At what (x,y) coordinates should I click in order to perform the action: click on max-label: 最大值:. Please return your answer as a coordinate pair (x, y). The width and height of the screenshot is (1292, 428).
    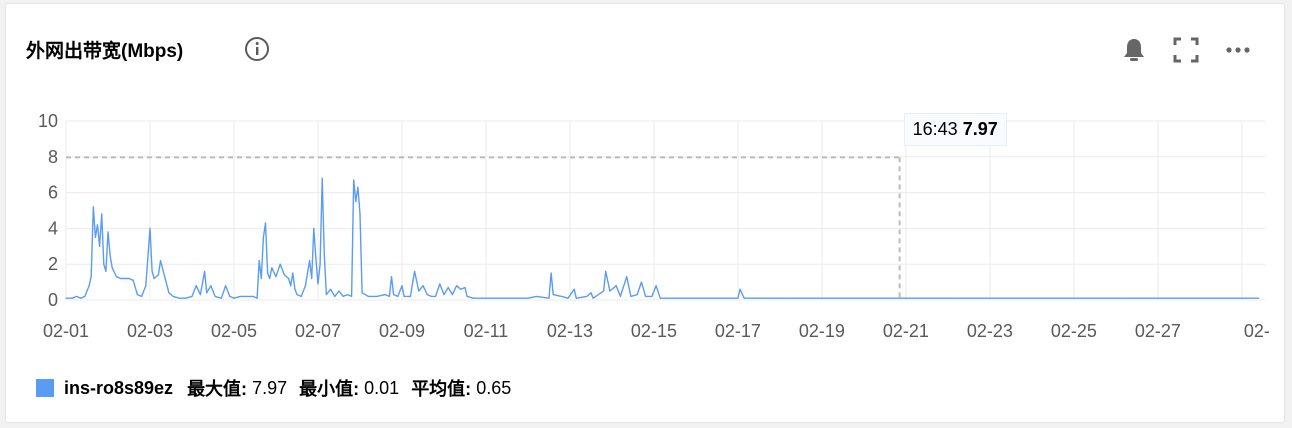
    Looking at the image, I should click on (217, 389).